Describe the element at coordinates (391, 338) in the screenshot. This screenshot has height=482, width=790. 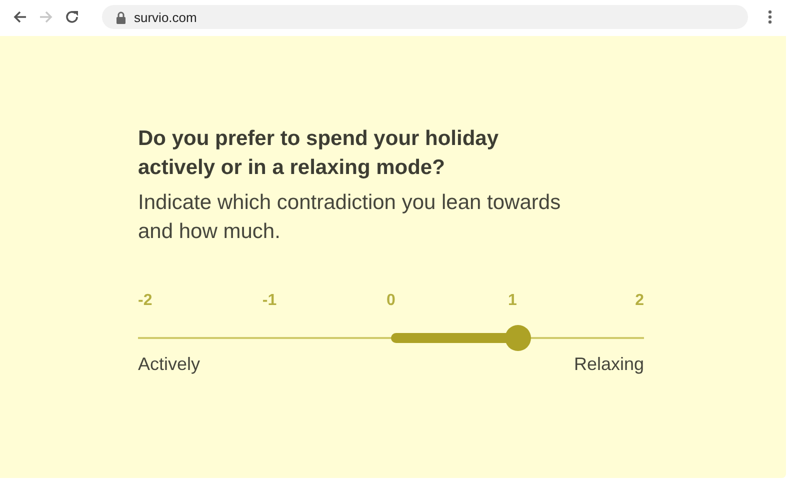
I see `slider-track` at that location.